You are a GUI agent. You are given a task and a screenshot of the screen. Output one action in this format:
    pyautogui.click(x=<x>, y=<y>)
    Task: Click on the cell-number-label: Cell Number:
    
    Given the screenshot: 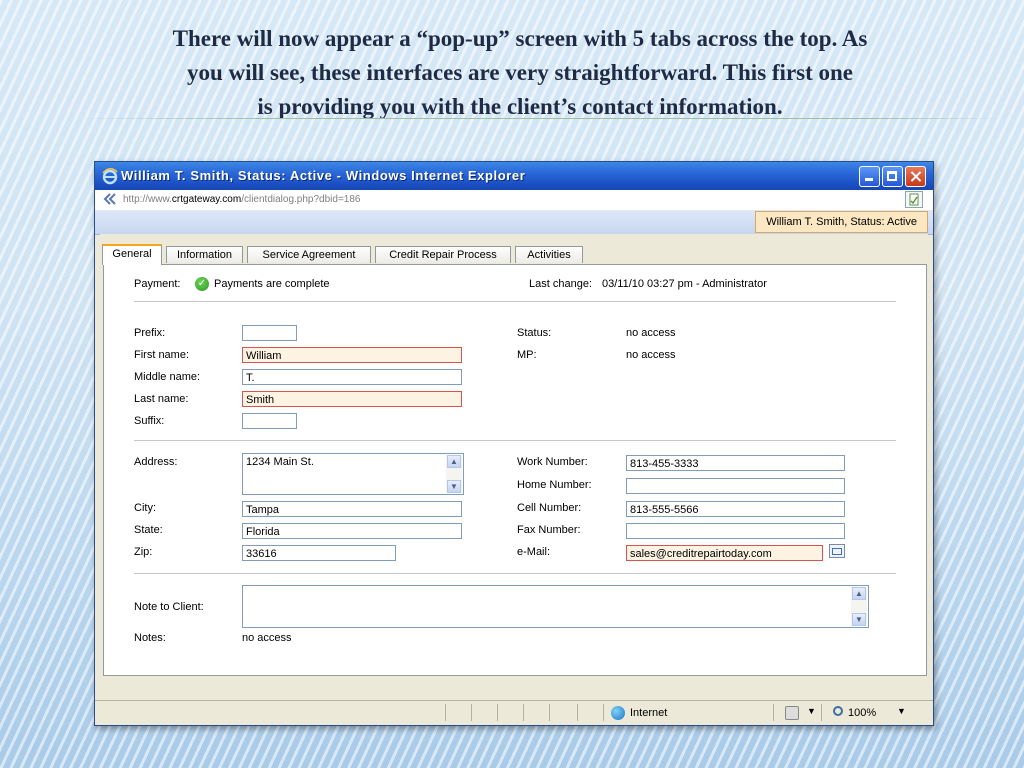 What is the action you would take?
    pyautogui.click(x=549, y=508)
    